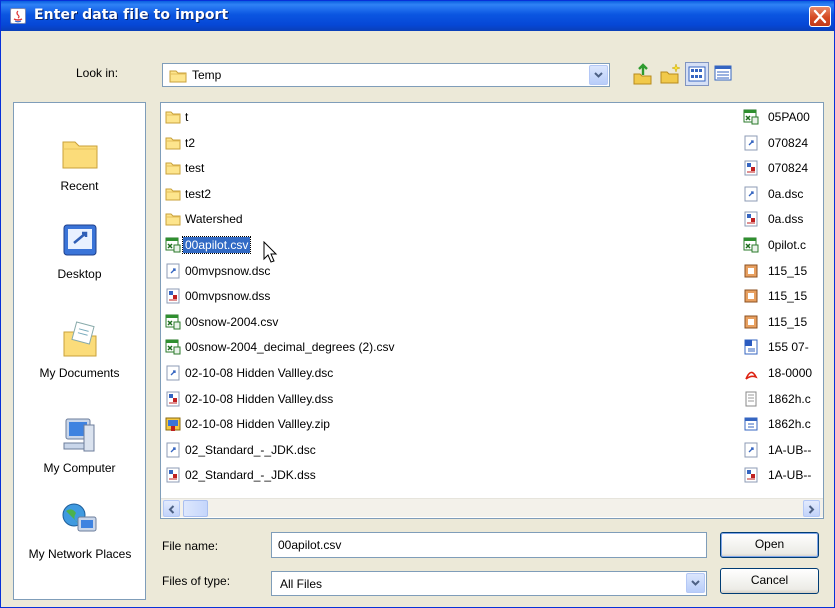 Image resolution: width=835 pixels, height=608 pixels. I want to click on look-in-combobox: Temp, so click(386, 75).